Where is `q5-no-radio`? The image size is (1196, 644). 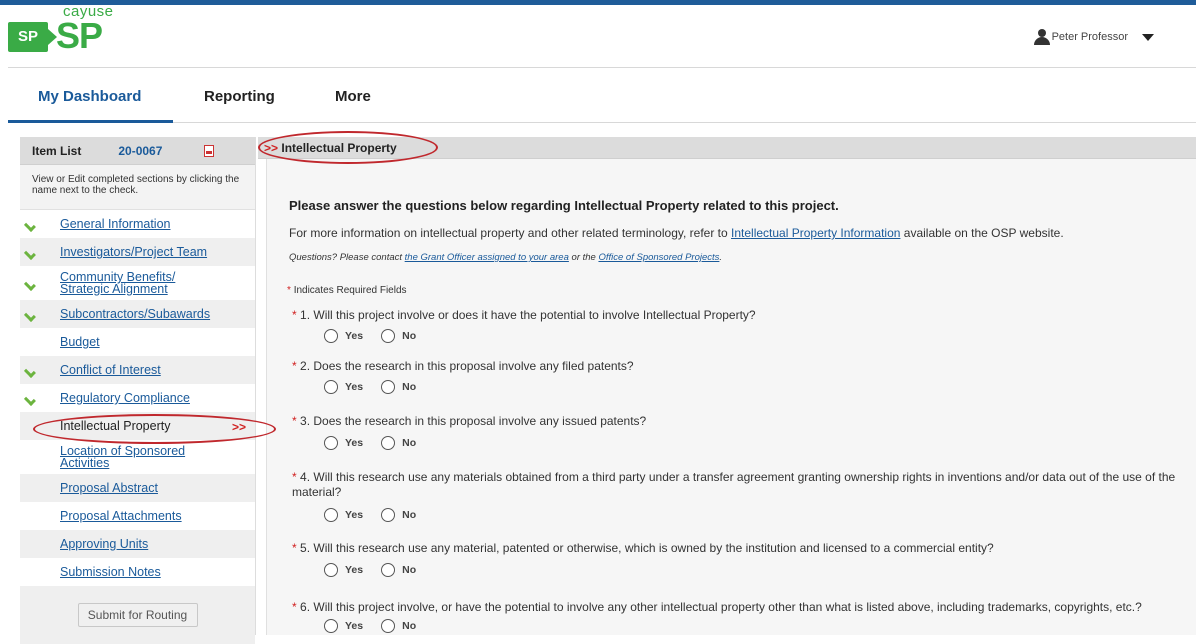
q5-no-radio is located at coordinates (388, 570).